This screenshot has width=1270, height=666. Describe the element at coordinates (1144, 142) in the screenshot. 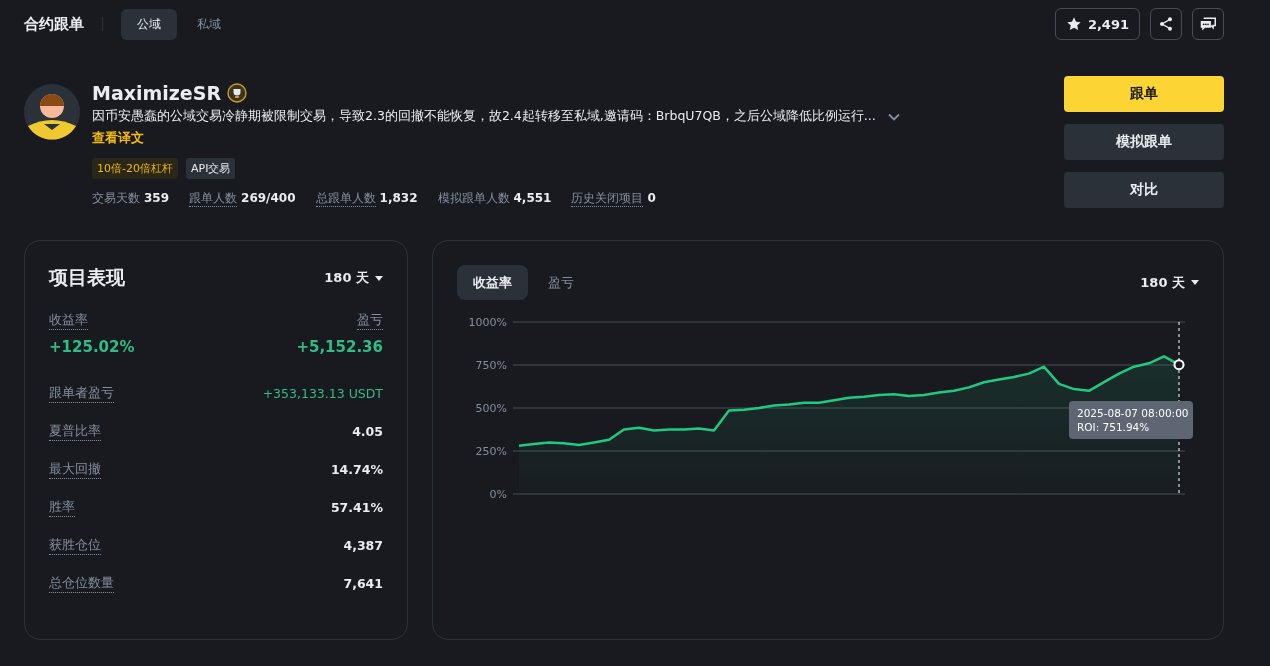

I see `action-button: 模拟跟单` at that location.